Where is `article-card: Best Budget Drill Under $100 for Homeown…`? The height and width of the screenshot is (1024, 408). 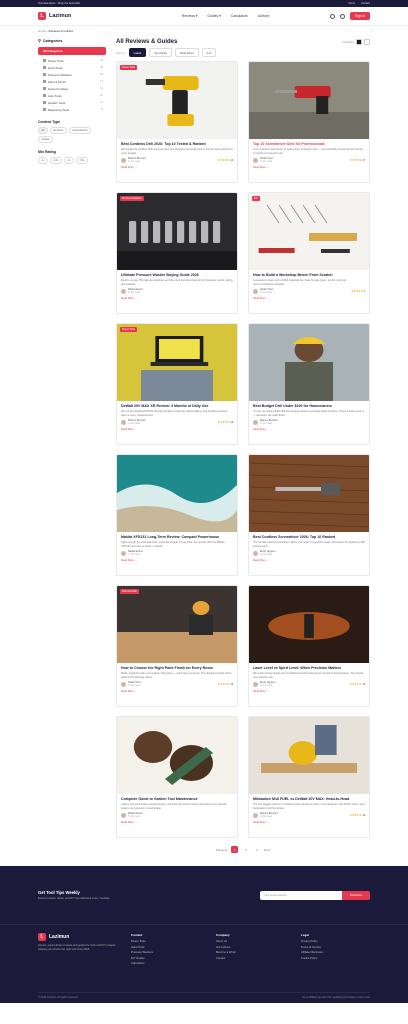 article-card: Best Budget Drill Under $100 for Homeown… is located at coordinates (309, 384).